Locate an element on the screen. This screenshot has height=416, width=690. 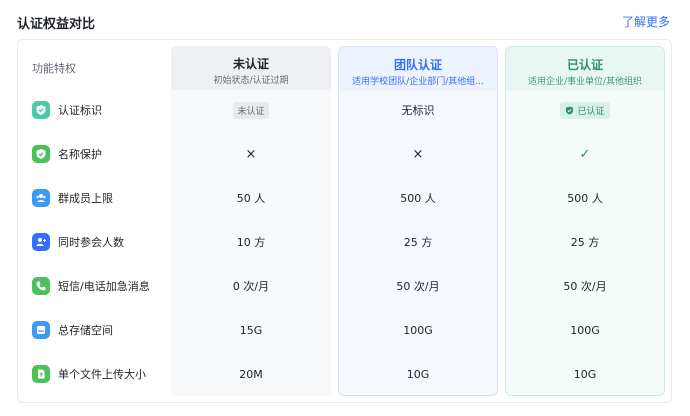
value-cell: 无标识 is located at coordinates (418, 110).